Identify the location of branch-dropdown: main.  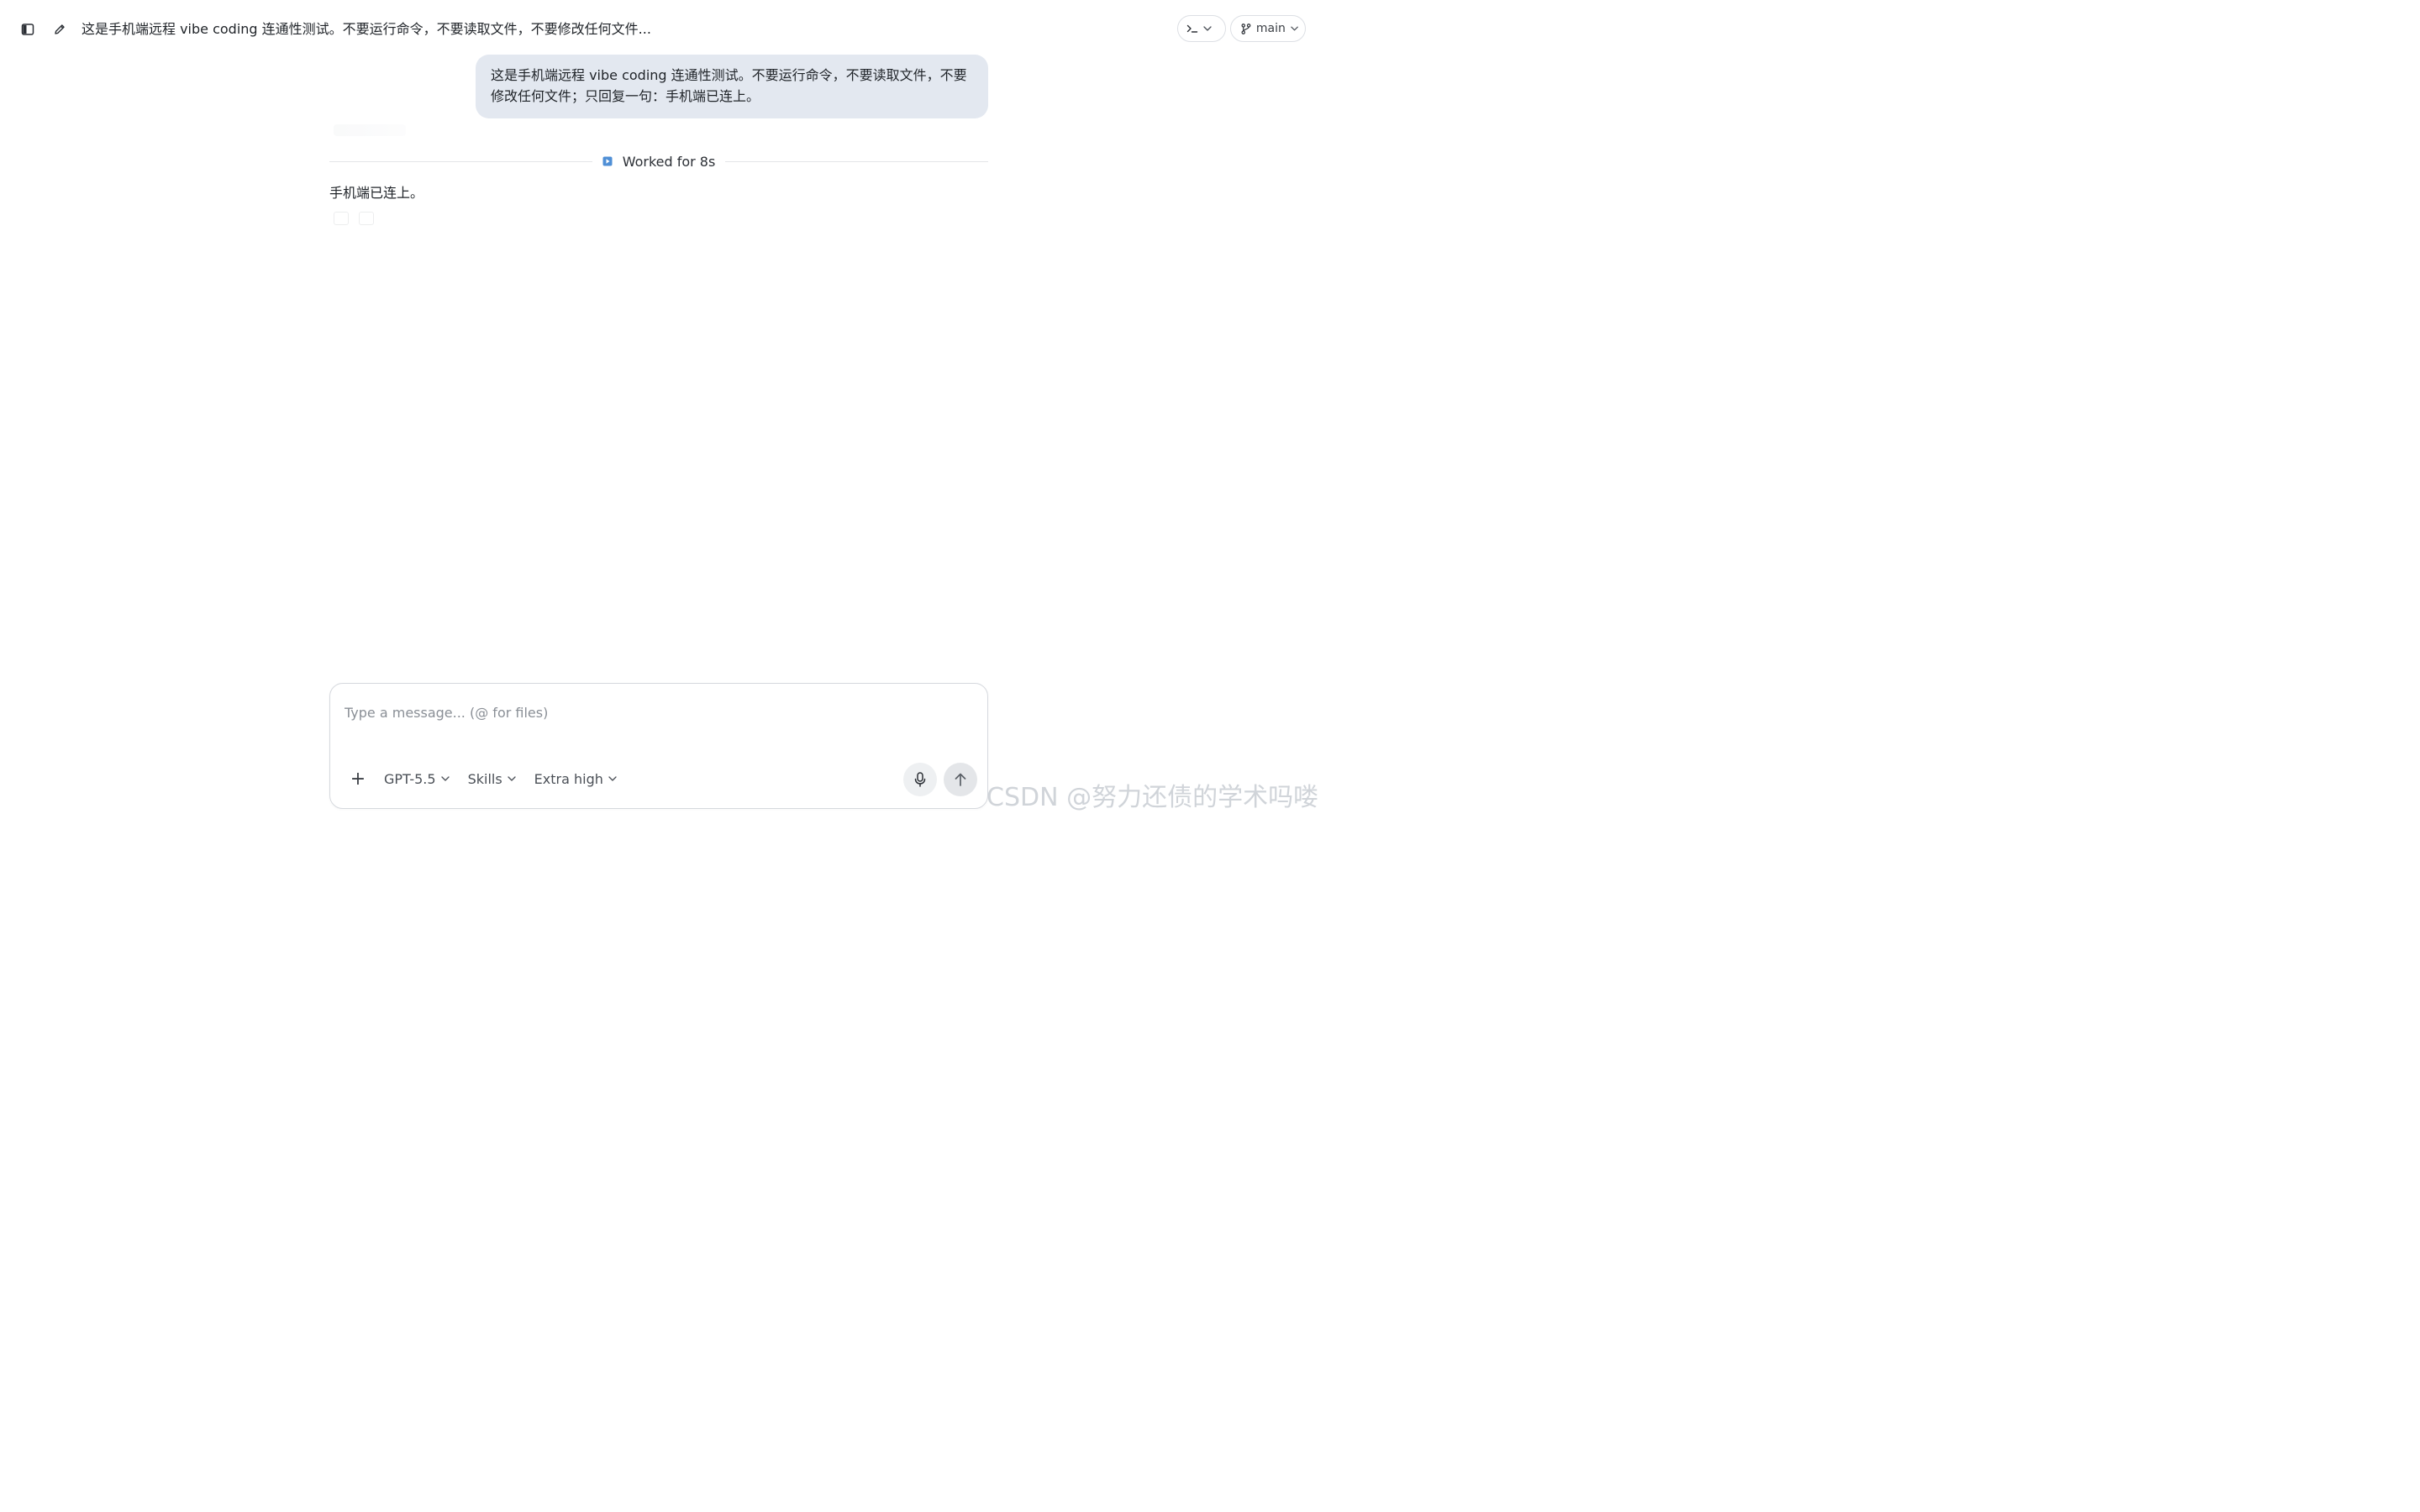
(1268, 28).